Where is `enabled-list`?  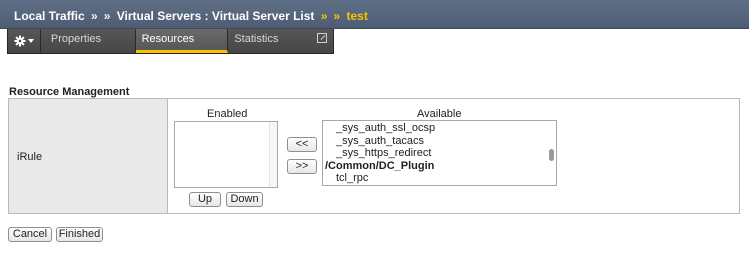 enabled-list is located at coordinates (226, 154).